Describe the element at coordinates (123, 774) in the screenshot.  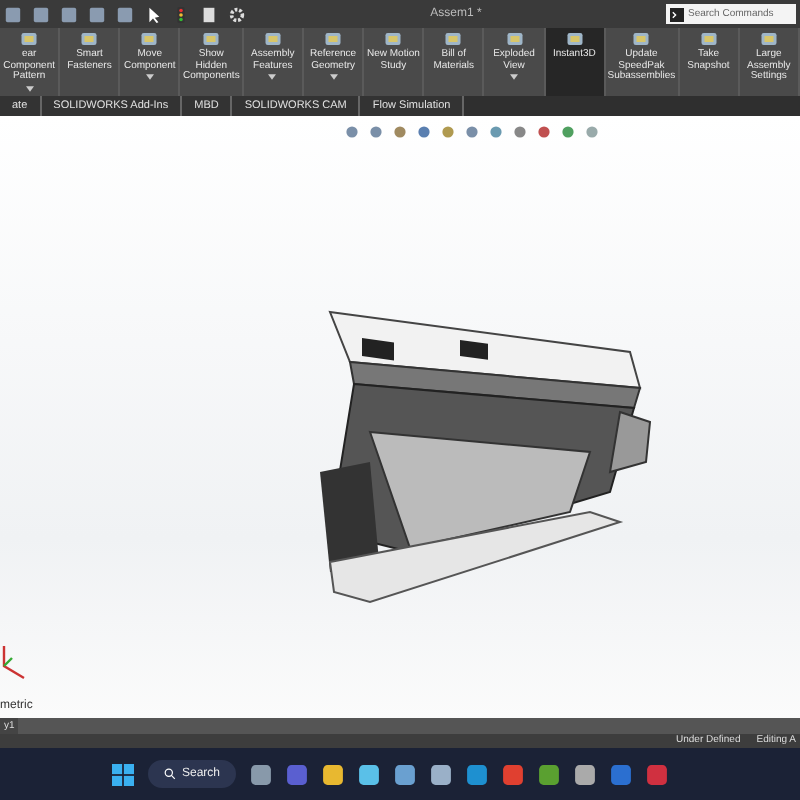
I see `windows-start-icon` at that location.